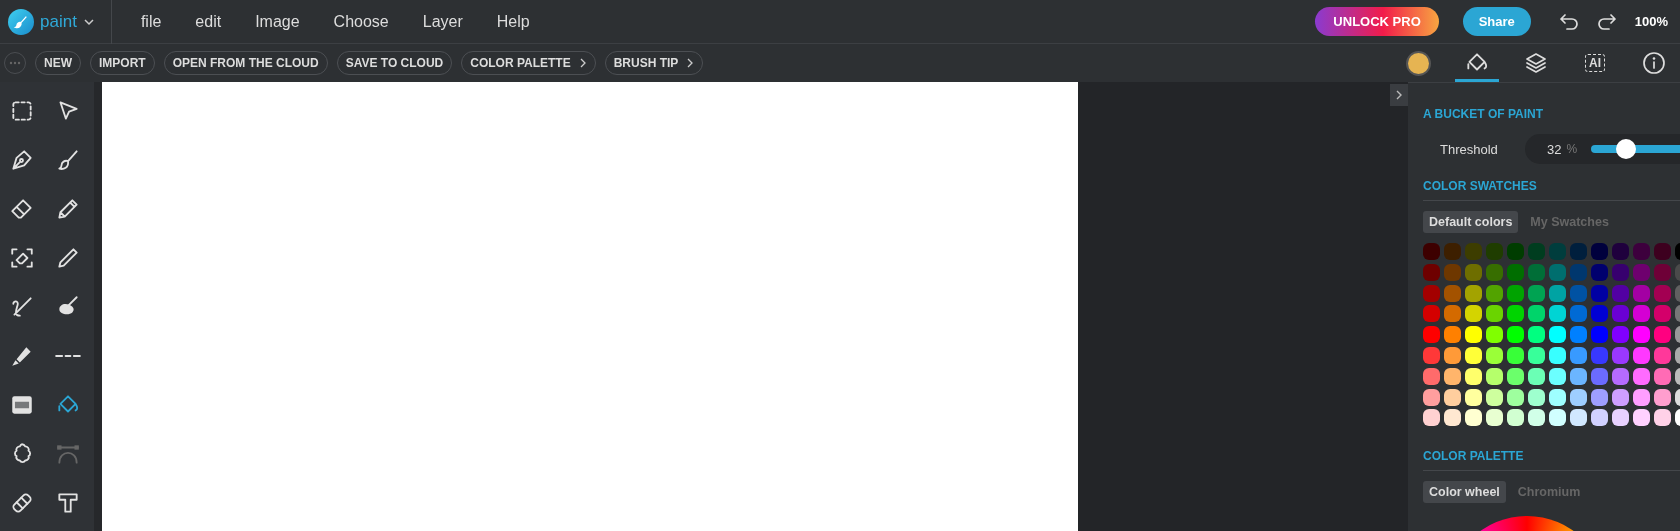 Image resolution: width=1680 pixels, height=531 pixels. Describe the element at coordinates (442, 21) in the screenshot. I see `menu-item: Layer` at that location.